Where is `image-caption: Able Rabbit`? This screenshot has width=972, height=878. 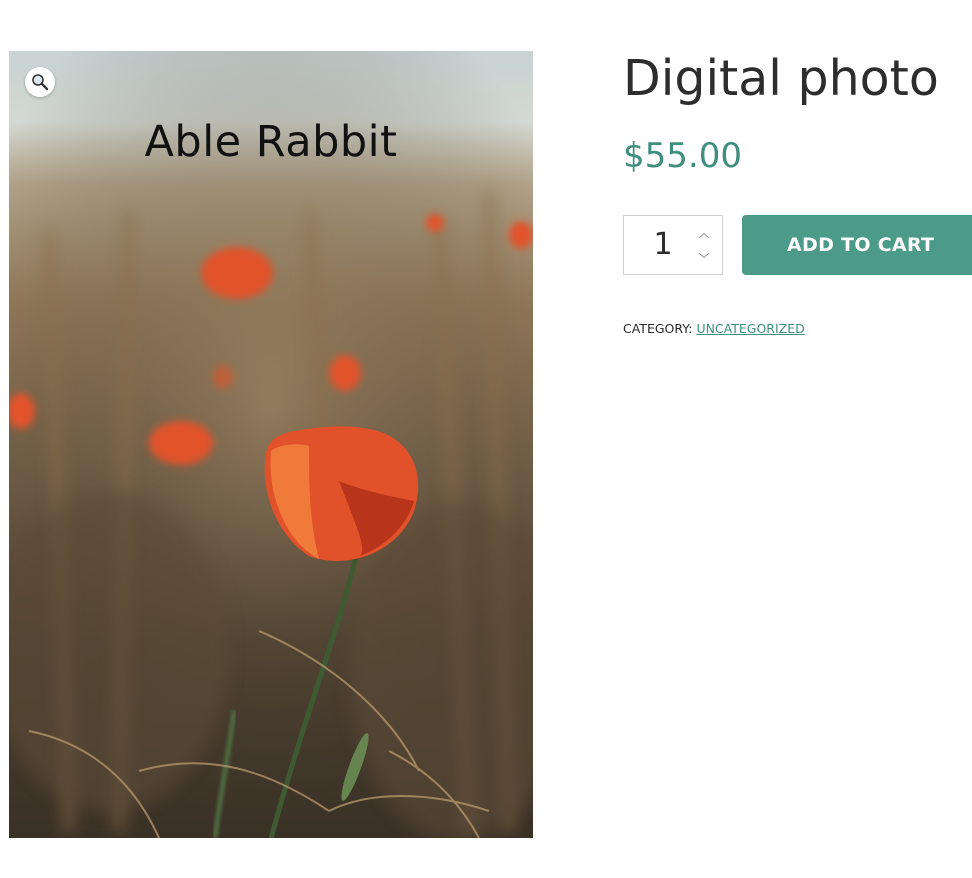 image-caption: Able Rabbit is located at coordinates (271, 142).